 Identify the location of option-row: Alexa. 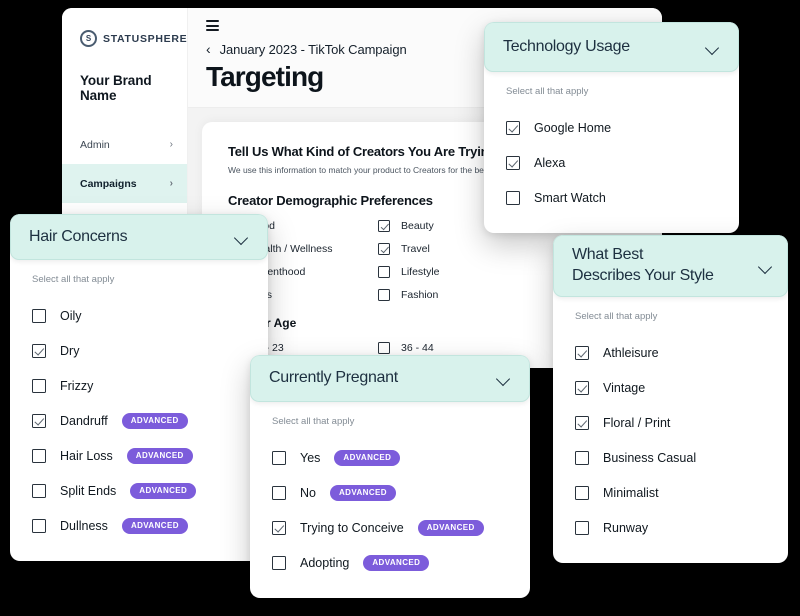
(611, 162).